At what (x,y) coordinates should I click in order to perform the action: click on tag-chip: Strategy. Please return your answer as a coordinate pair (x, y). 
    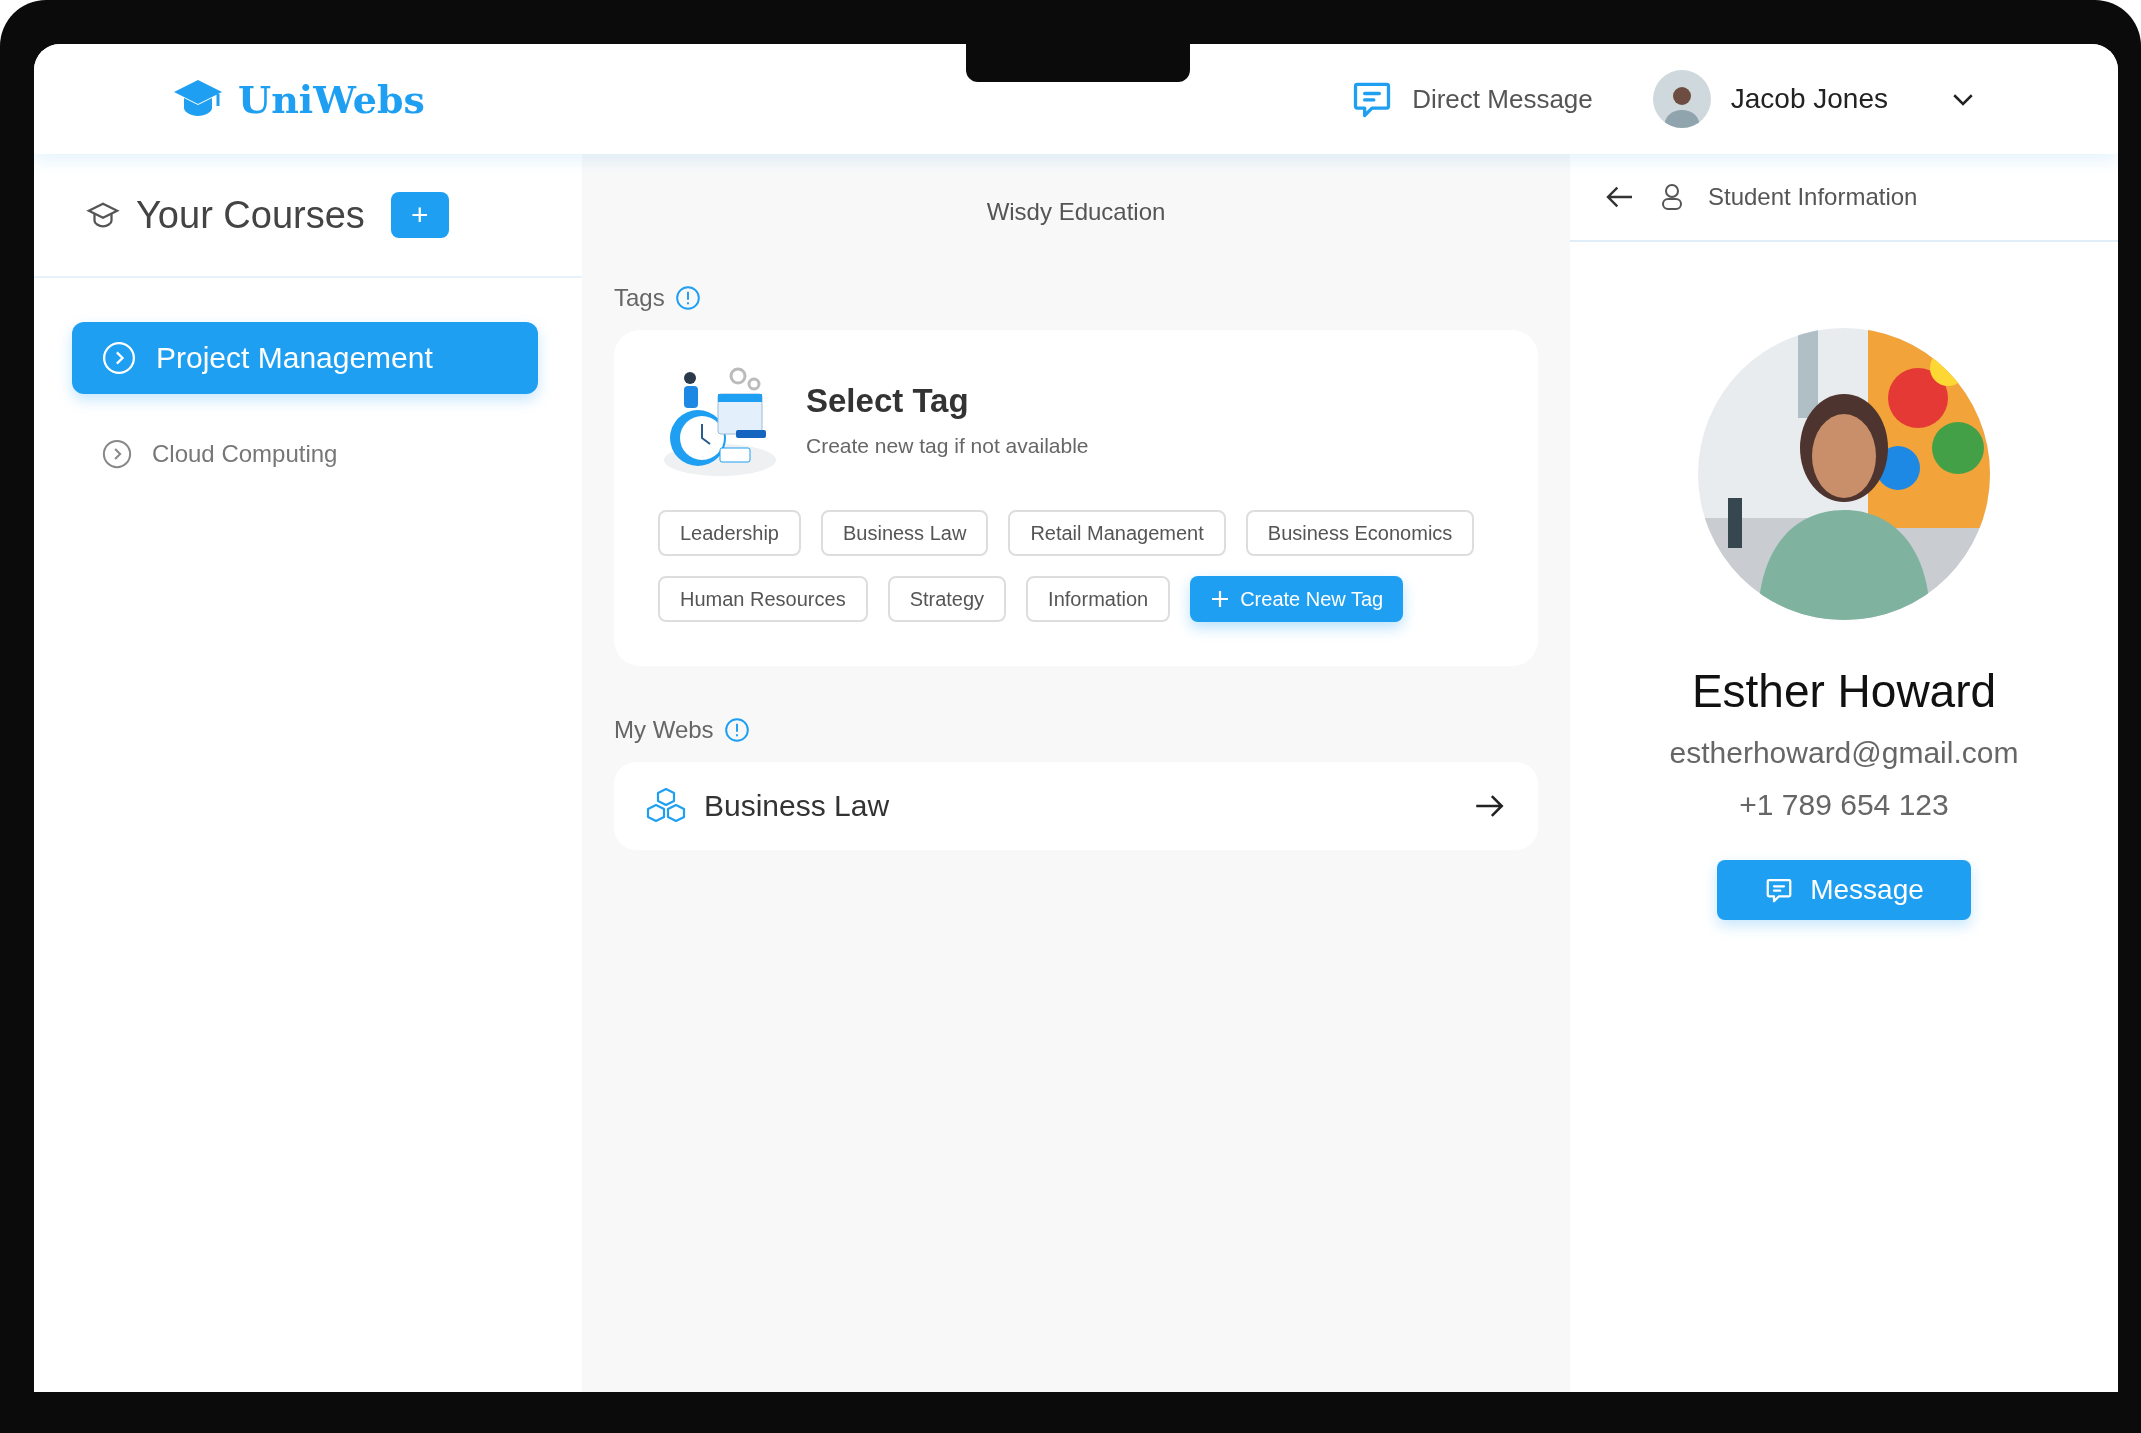
    Looking at the image, I should click on (947, 599).